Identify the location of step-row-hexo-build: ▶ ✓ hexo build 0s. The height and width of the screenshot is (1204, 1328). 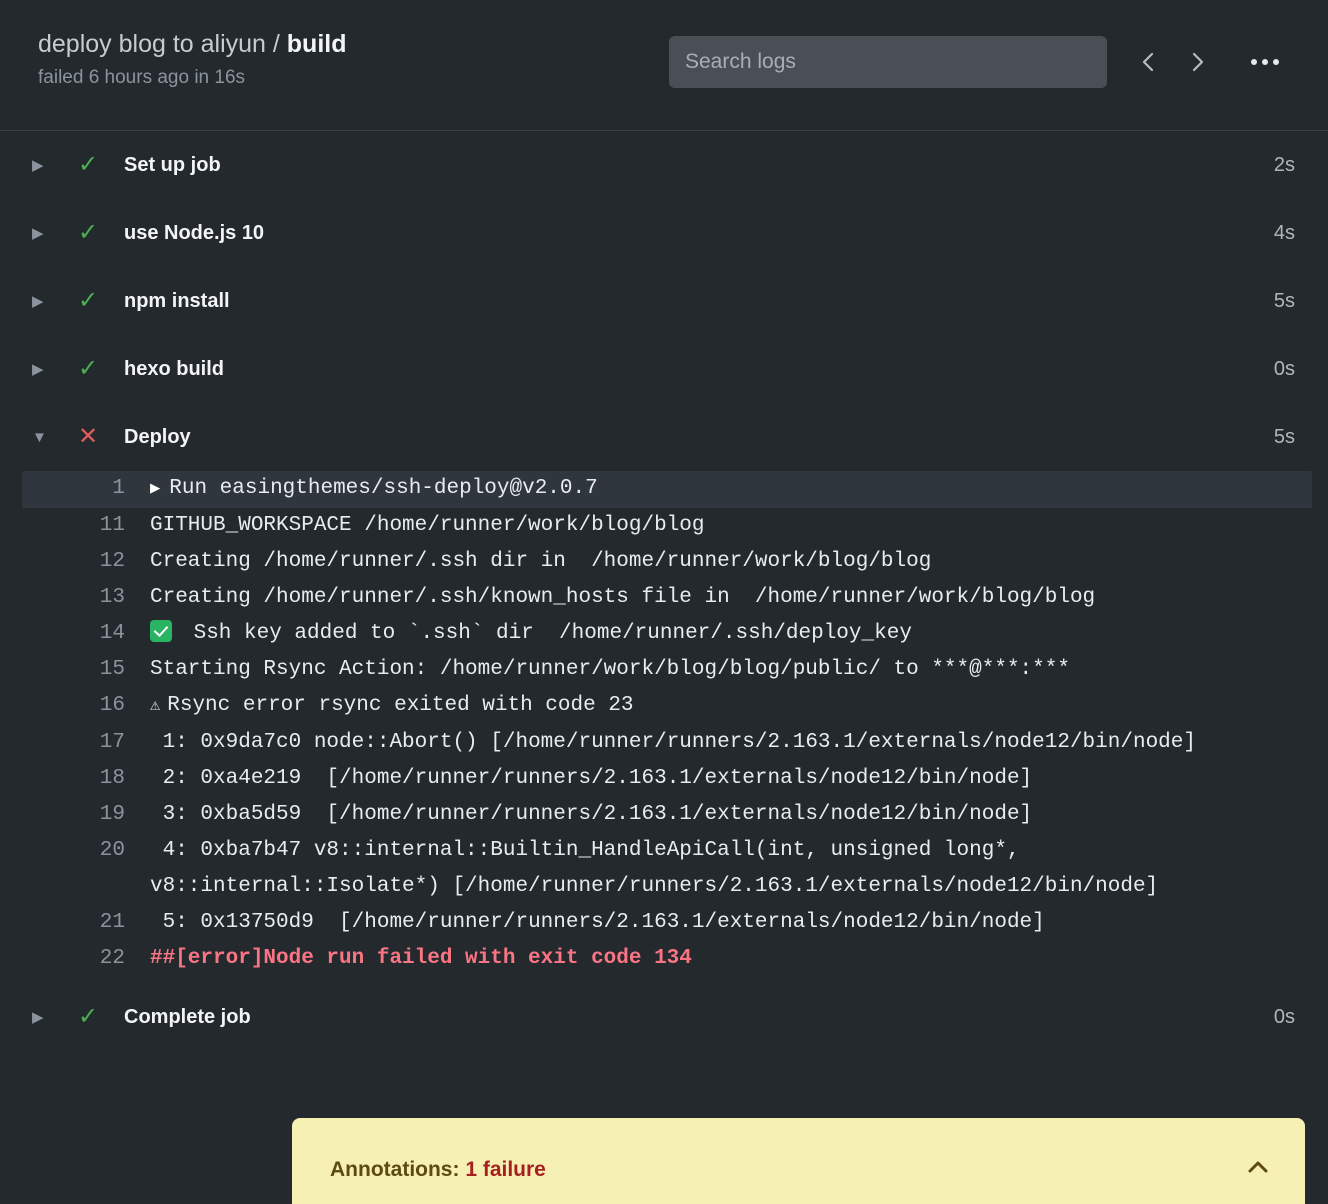
(664, 369).